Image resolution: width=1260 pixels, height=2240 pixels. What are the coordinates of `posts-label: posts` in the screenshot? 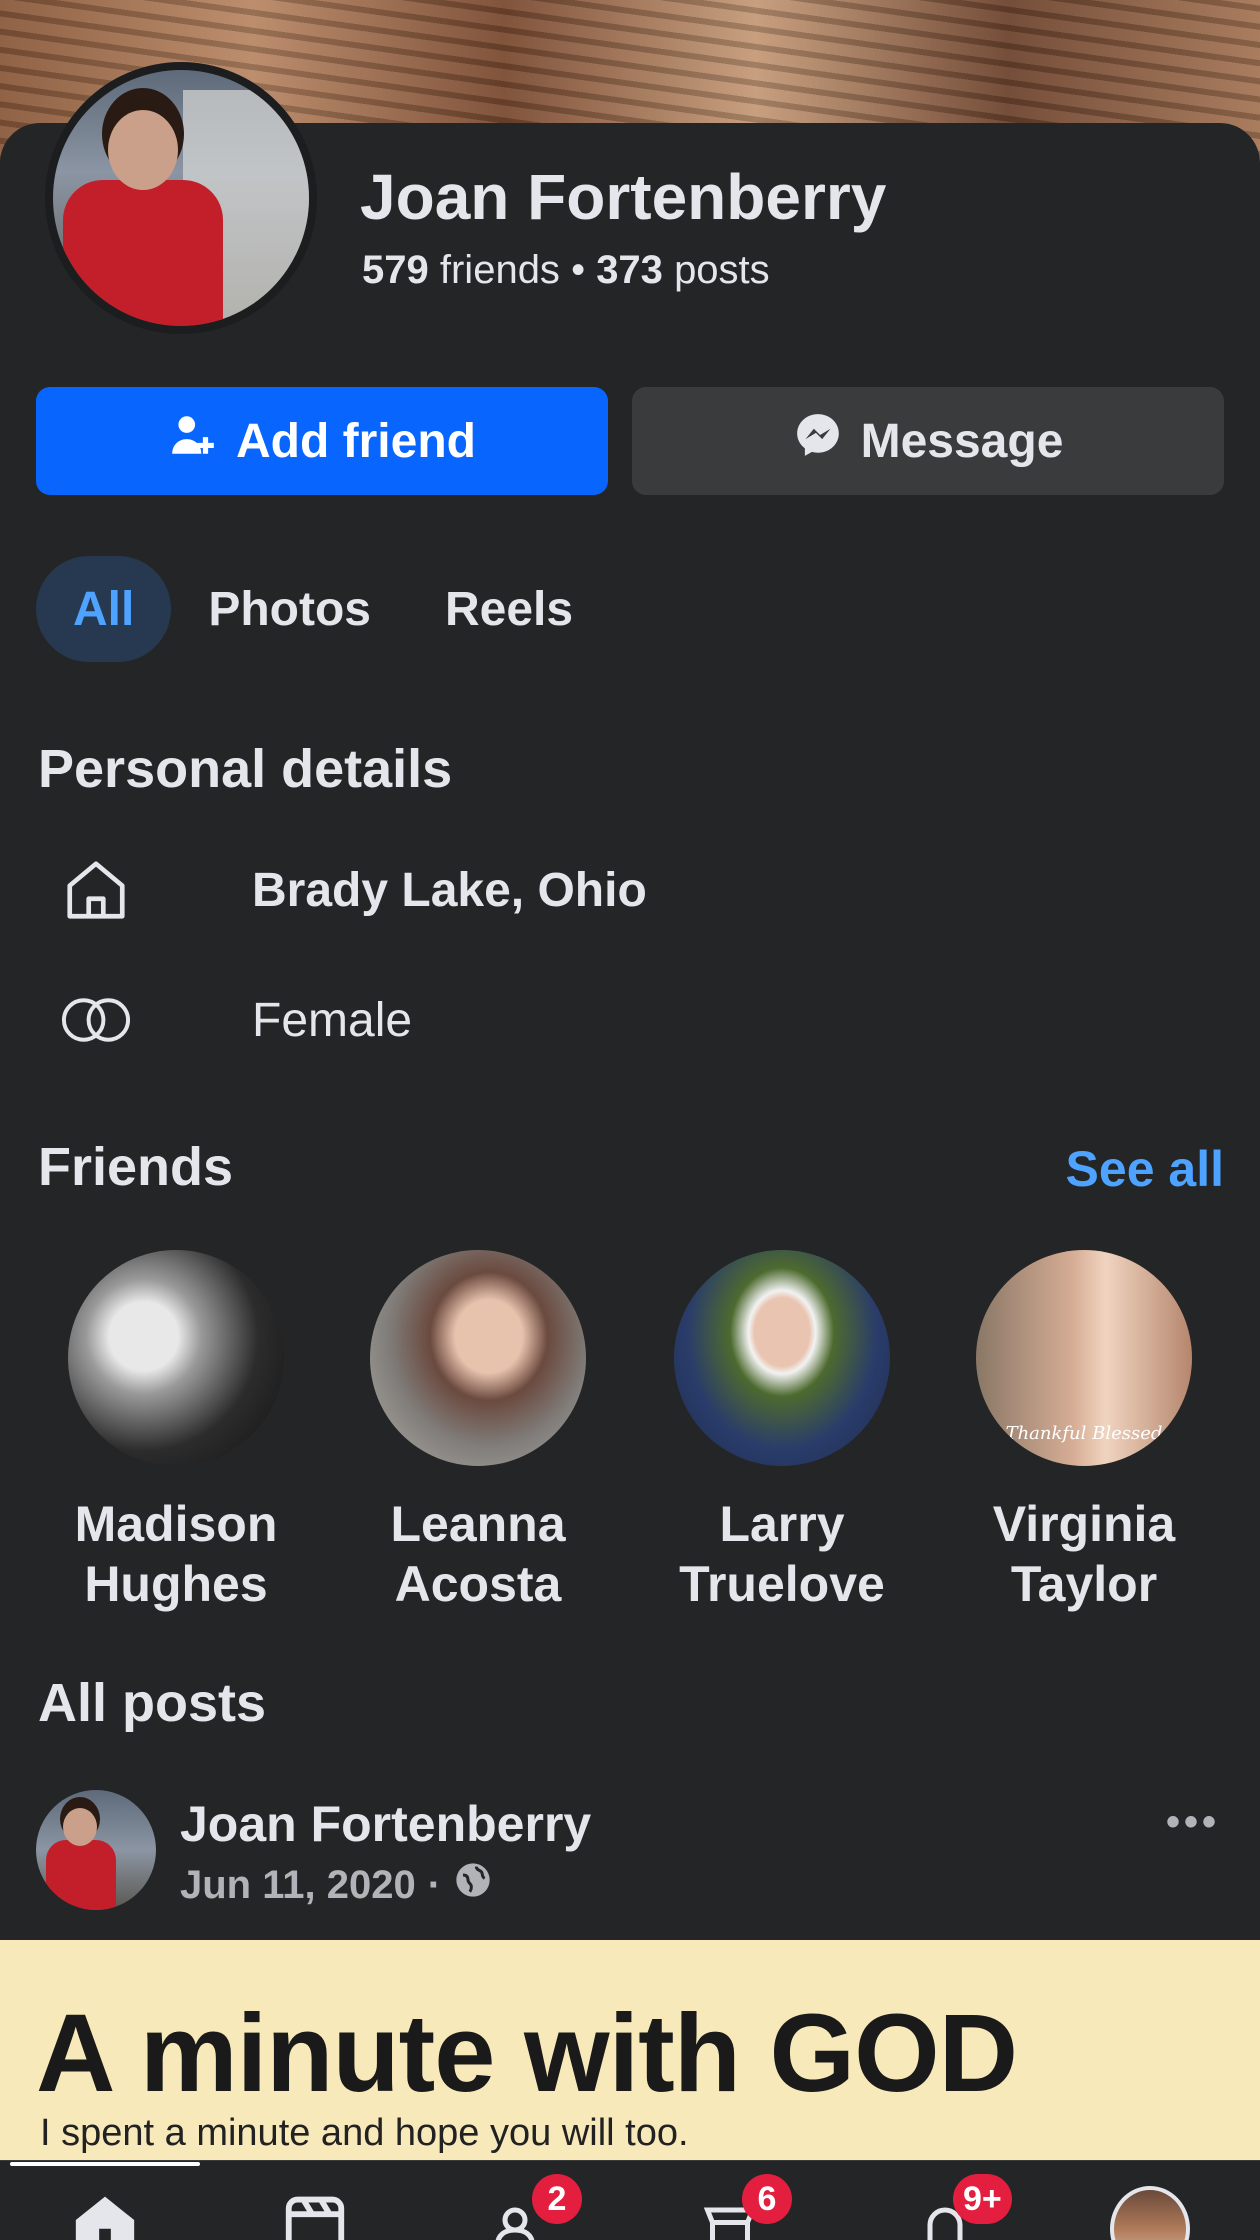 It's located at (722, 270).